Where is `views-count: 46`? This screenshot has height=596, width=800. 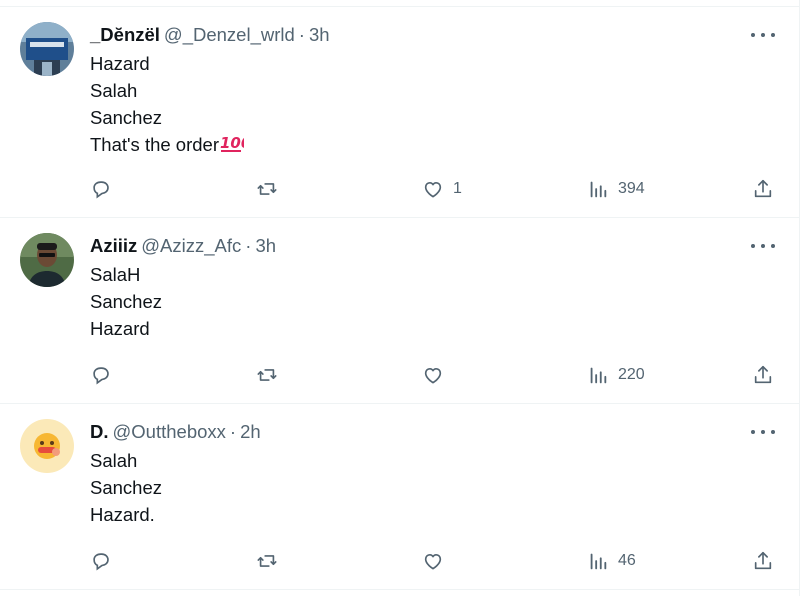 views-count: 46 is located at coordinates (627, 560).